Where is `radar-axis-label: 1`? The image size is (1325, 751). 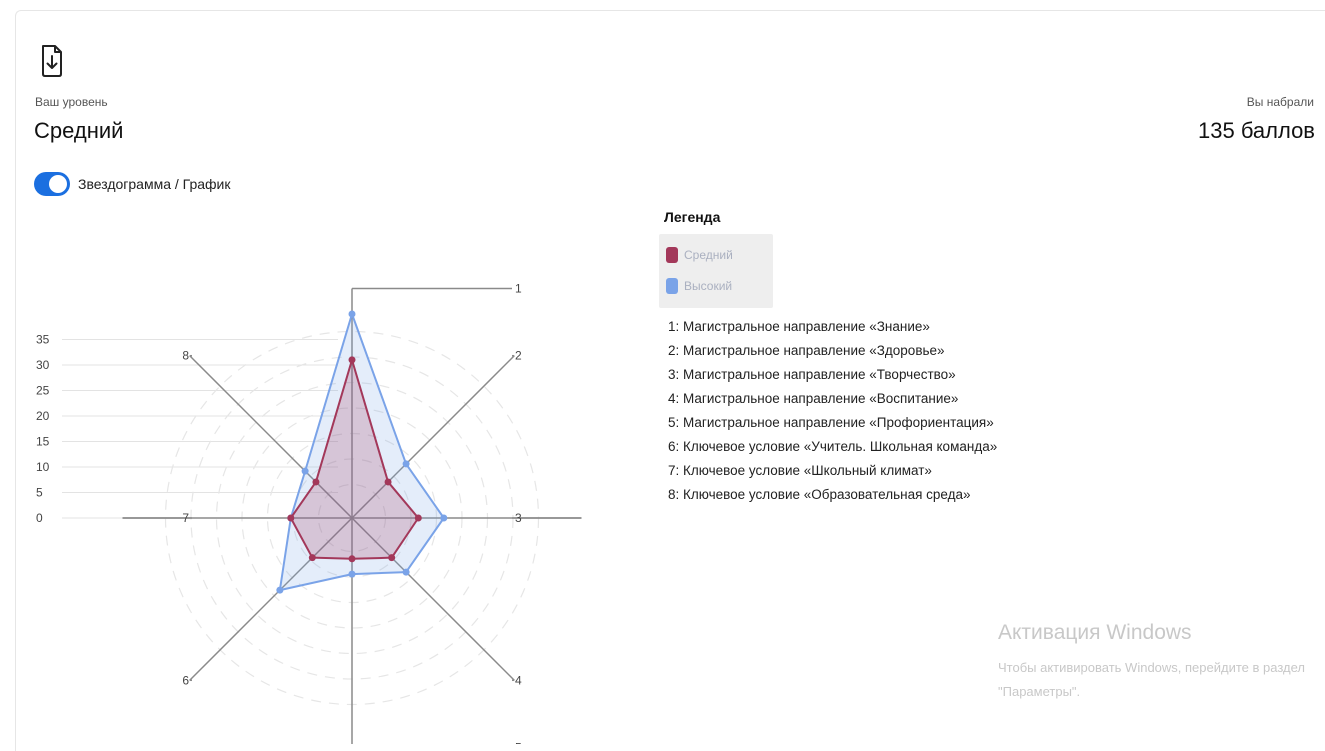
radar-axis-label: 1 is located at coordinates (518, 289).